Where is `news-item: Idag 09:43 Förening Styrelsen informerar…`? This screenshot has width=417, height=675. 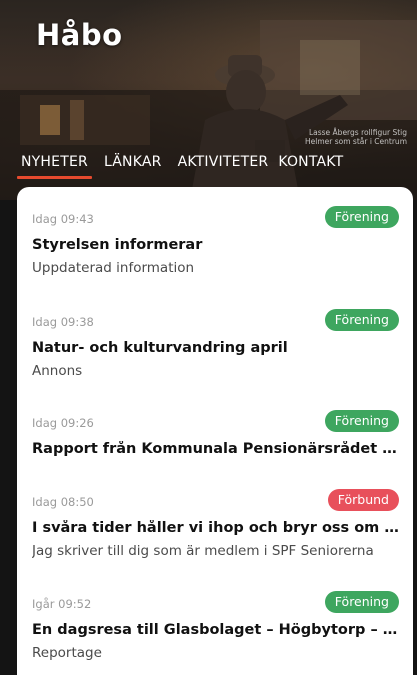
news-item: Idag 09:43 Förening Styrelsen informerar… is located at coordinates (215, 247).